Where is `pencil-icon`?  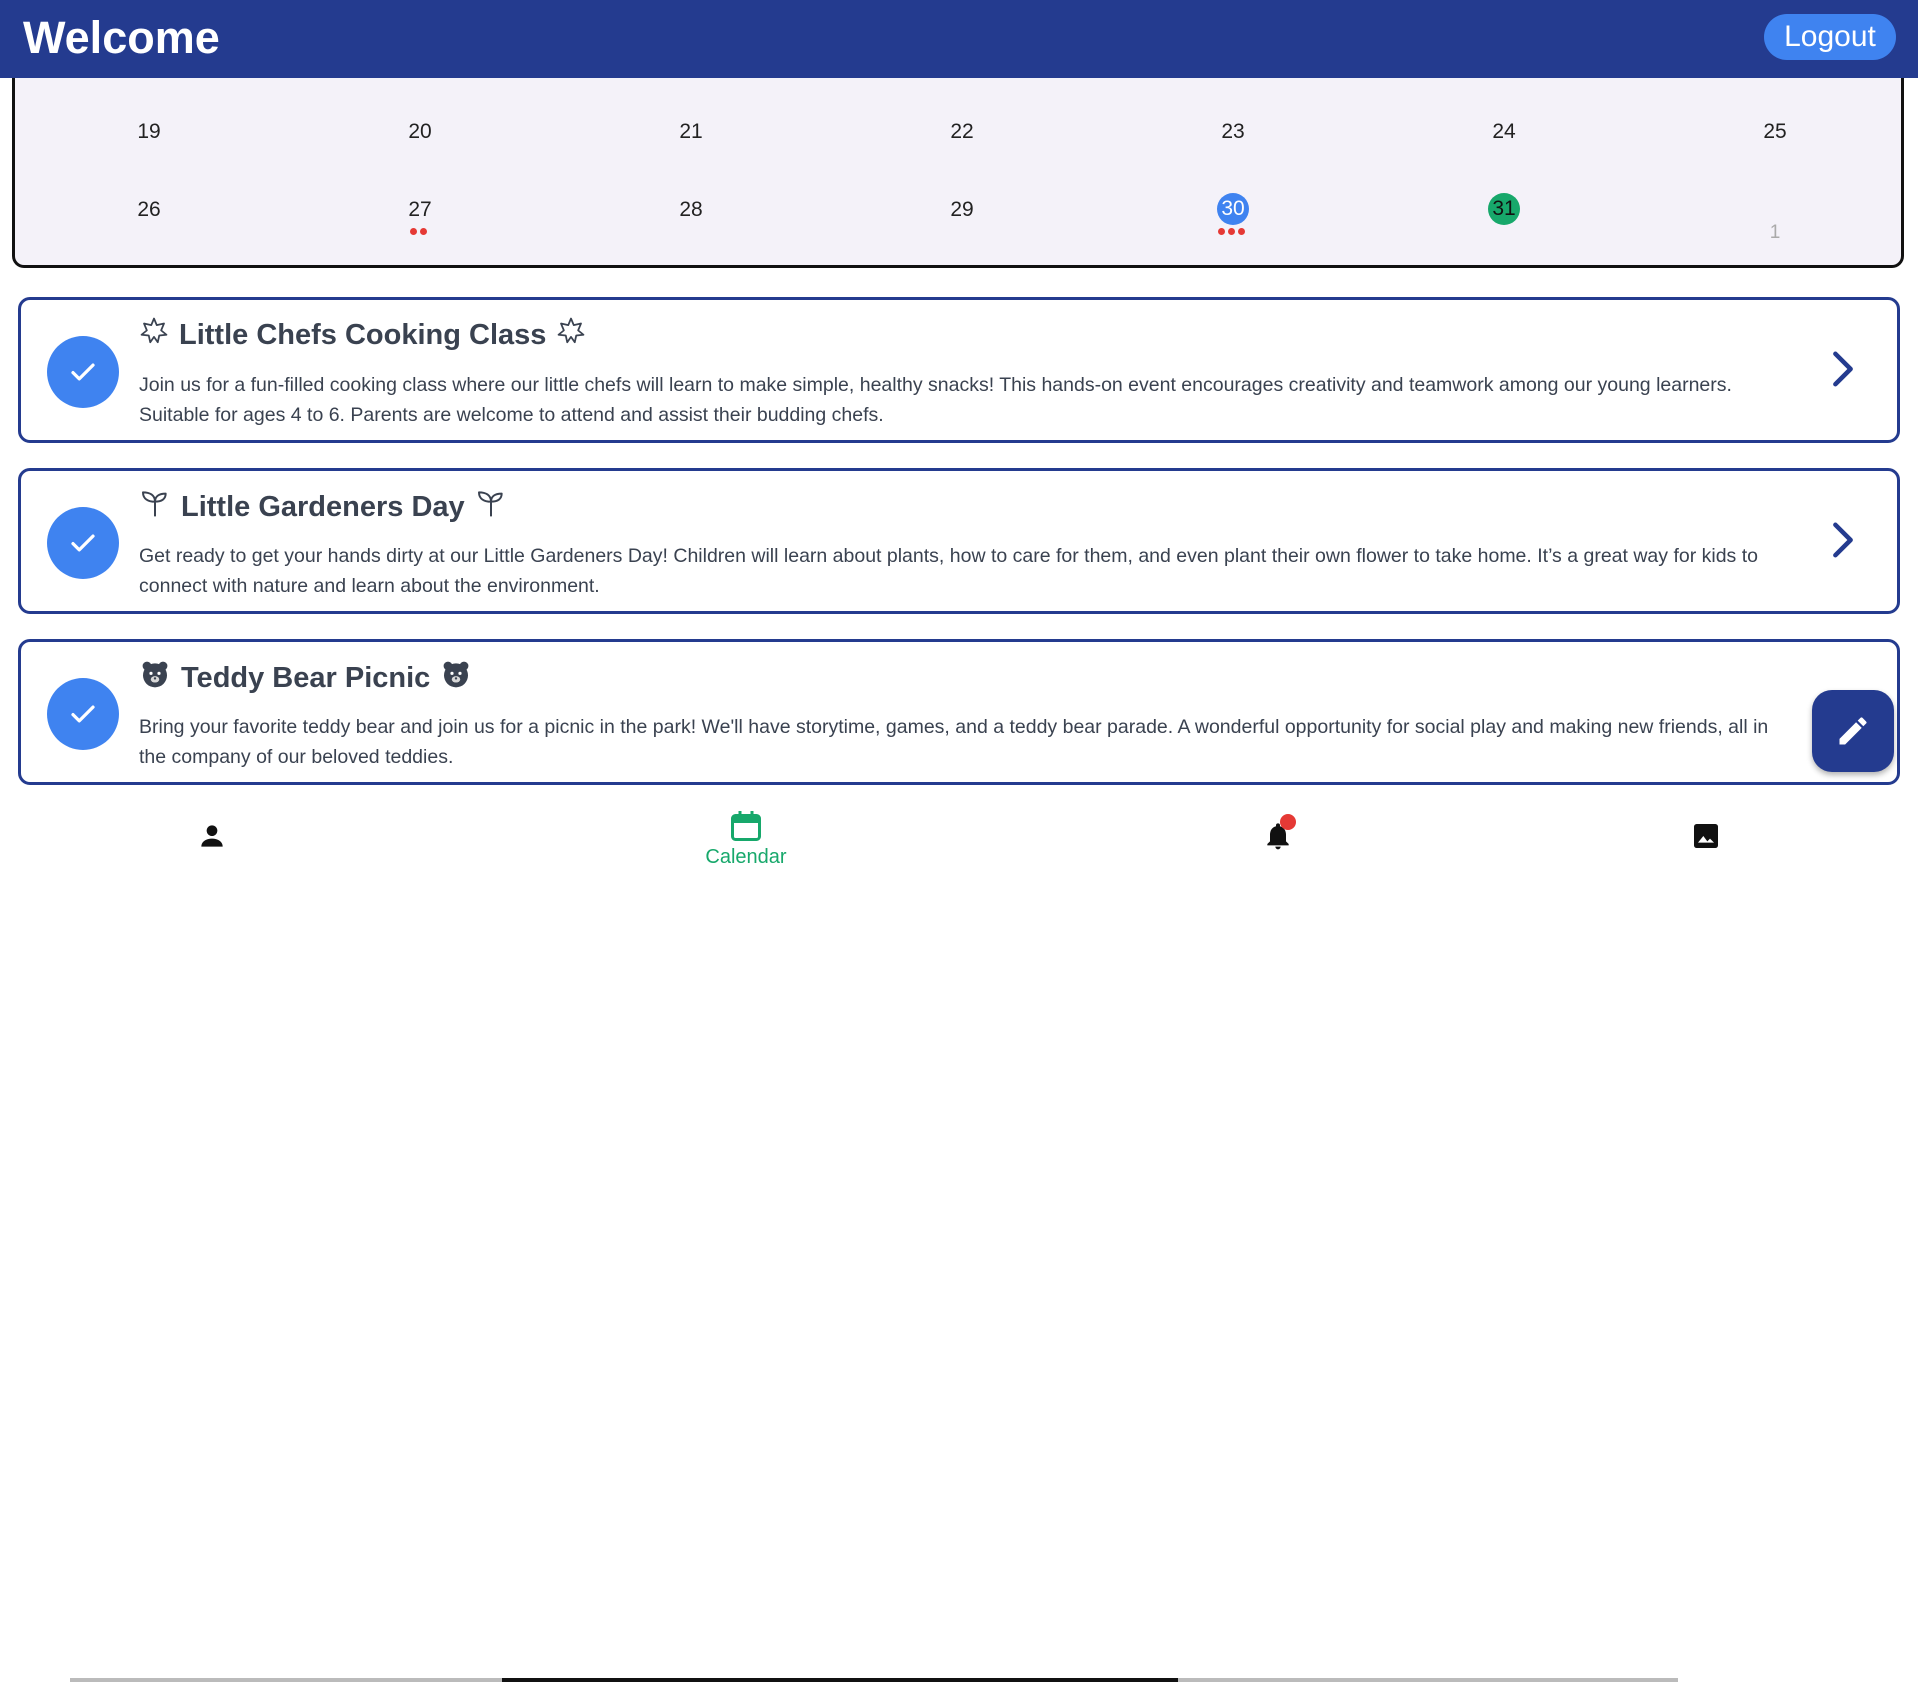 pencil-icon is located at coordinates (1853, 731).